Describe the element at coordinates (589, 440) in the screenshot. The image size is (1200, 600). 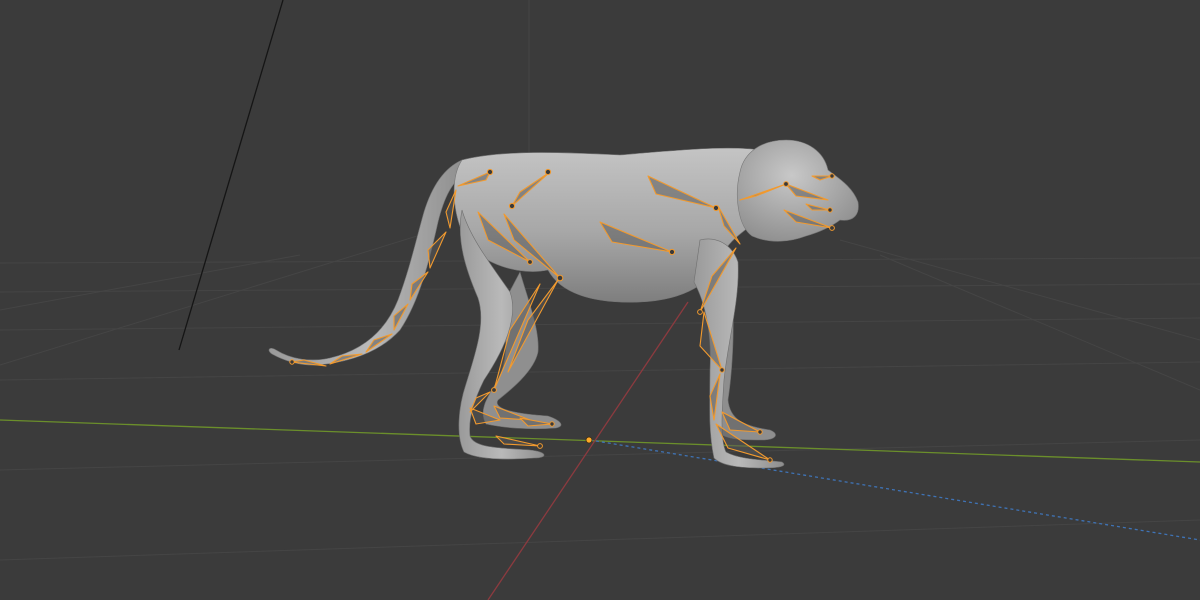
I see `world-origin-marker` at that location.